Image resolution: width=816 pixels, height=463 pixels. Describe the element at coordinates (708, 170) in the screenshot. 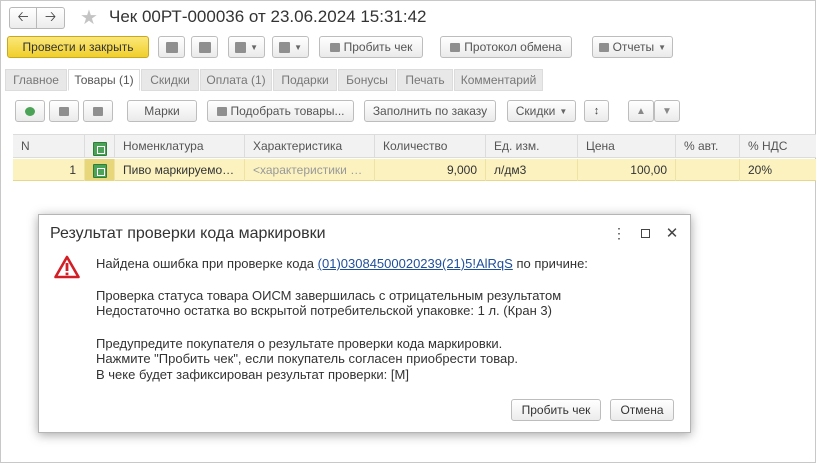

I see `cell-auto-pct` at that location.